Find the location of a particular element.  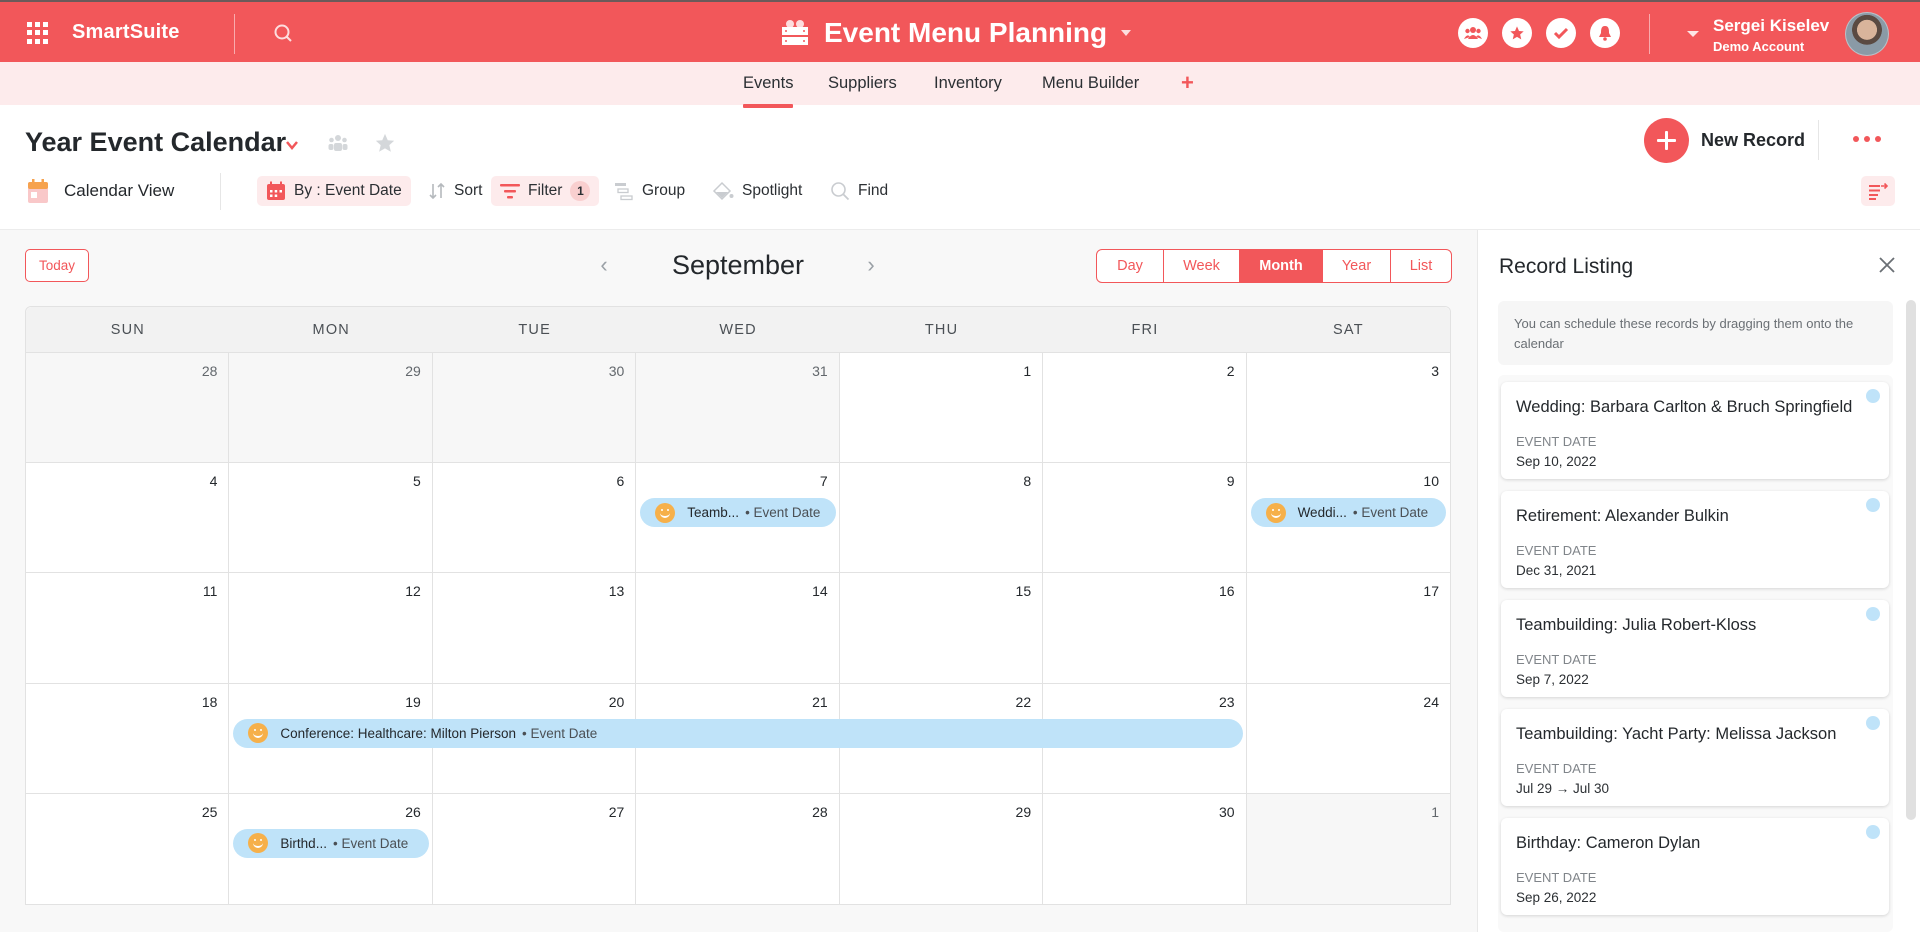

record-listing-toggle is located at coordinates (1878, 191).